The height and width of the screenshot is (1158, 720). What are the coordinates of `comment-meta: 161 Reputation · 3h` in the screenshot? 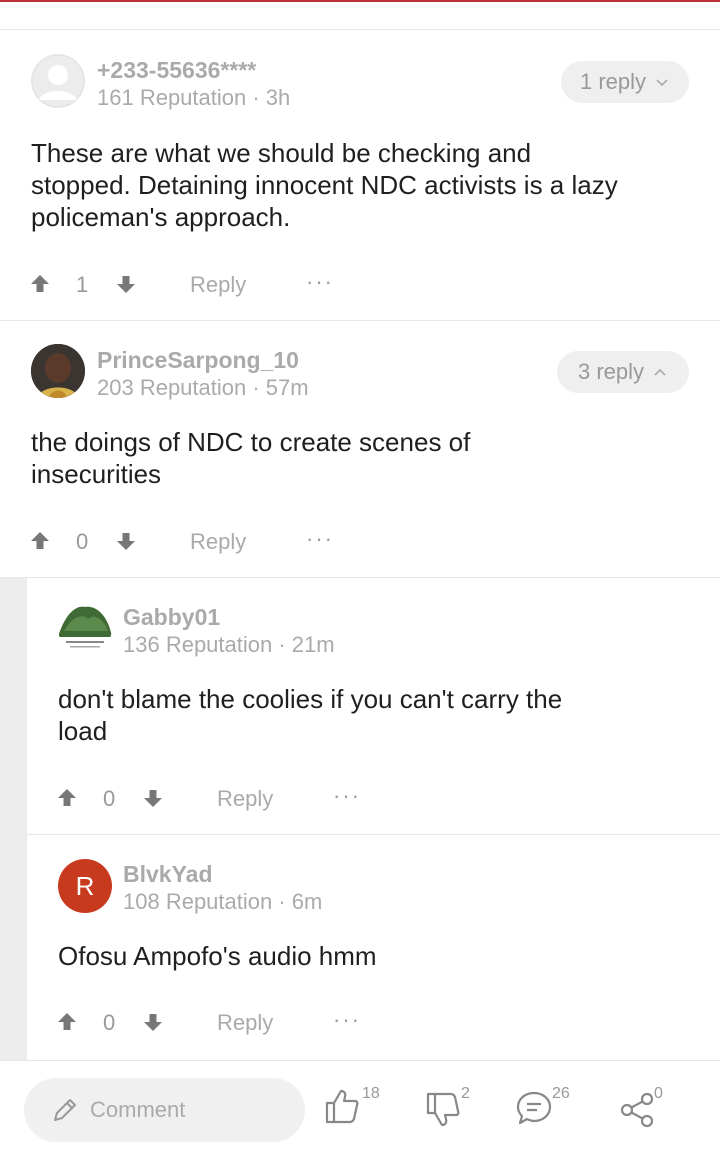 It's located at (194, 97).